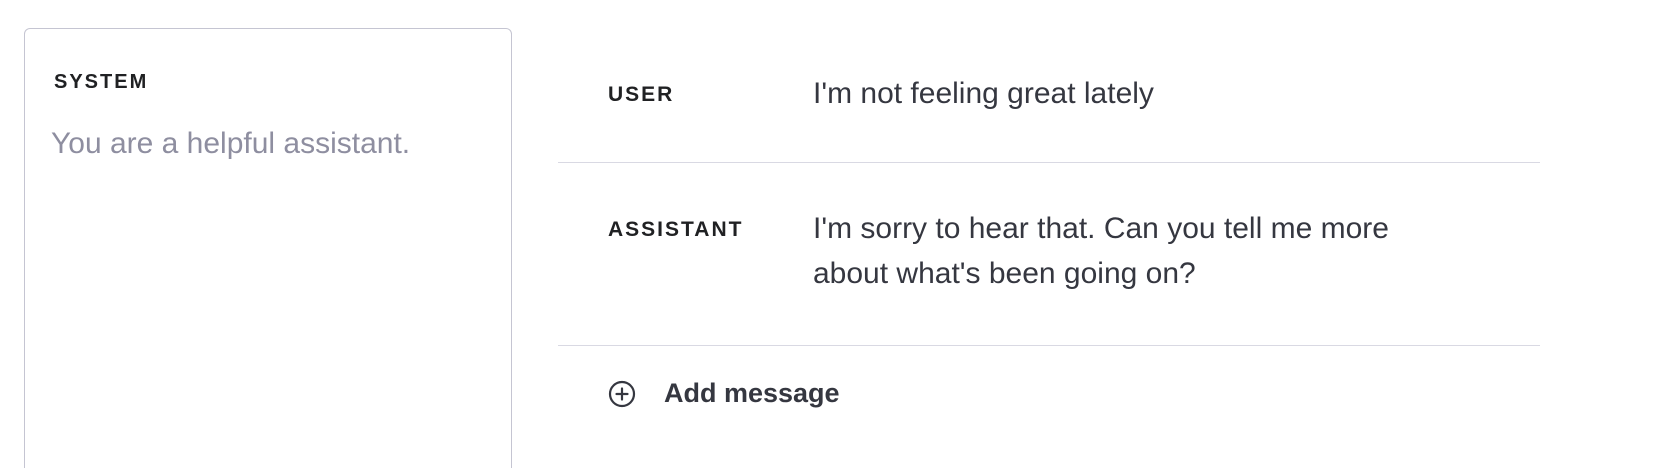 The image size is (1668, 468). I want to click on add-message-button: Add message, so click(724, 393).